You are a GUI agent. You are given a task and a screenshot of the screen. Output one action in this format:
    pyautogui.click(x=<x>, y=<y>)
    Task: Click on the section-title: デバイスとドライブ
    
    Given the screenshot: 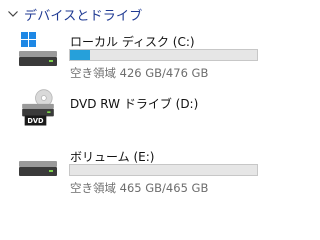 What is the action you would take?
    pyautogui.click(x=83, y=16)
    